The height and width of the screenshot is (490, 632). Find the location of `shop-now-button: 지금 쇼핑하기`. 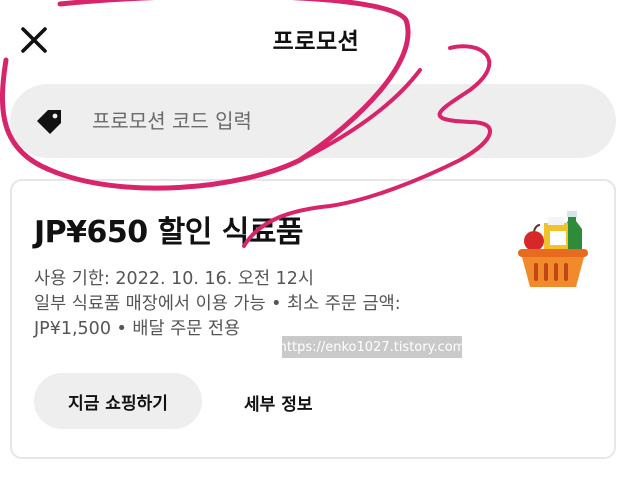

shop-now-button: 지금 쇼핑하기 is located at coordinates (118, 401).